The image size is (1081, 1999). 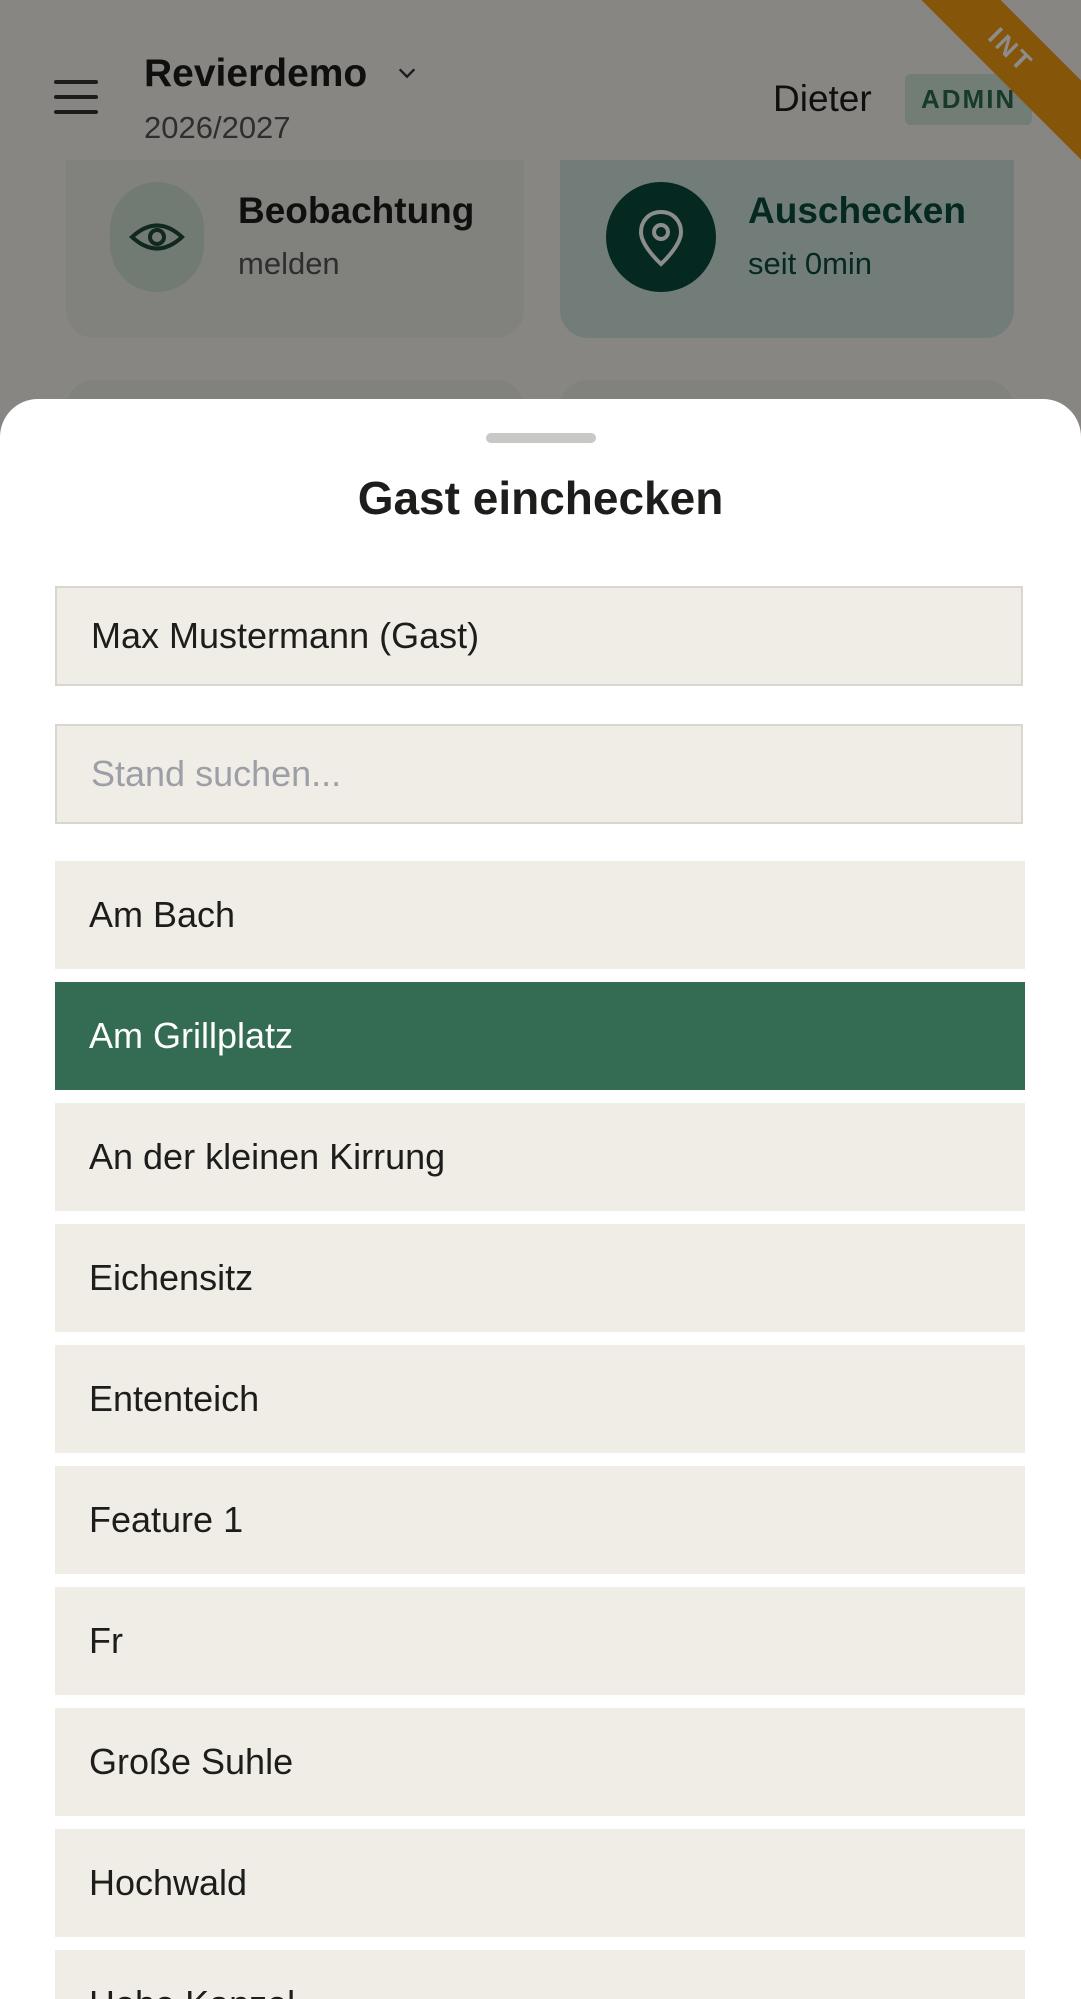 What do you see at coordinates (540, 1278) in the screenshot?
I see `list-item: Eichensitz` at bounding box center [540, 1278].